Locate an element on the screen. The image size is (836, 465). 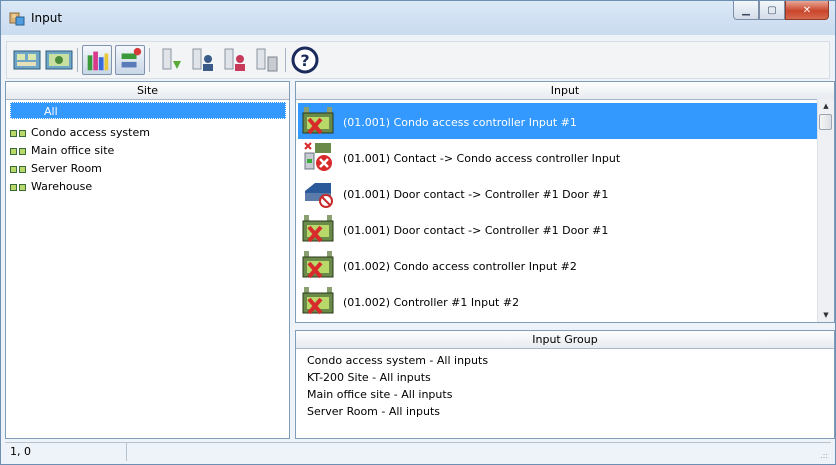
site-item-label: Condo access system is located at coordinates (90, 132).